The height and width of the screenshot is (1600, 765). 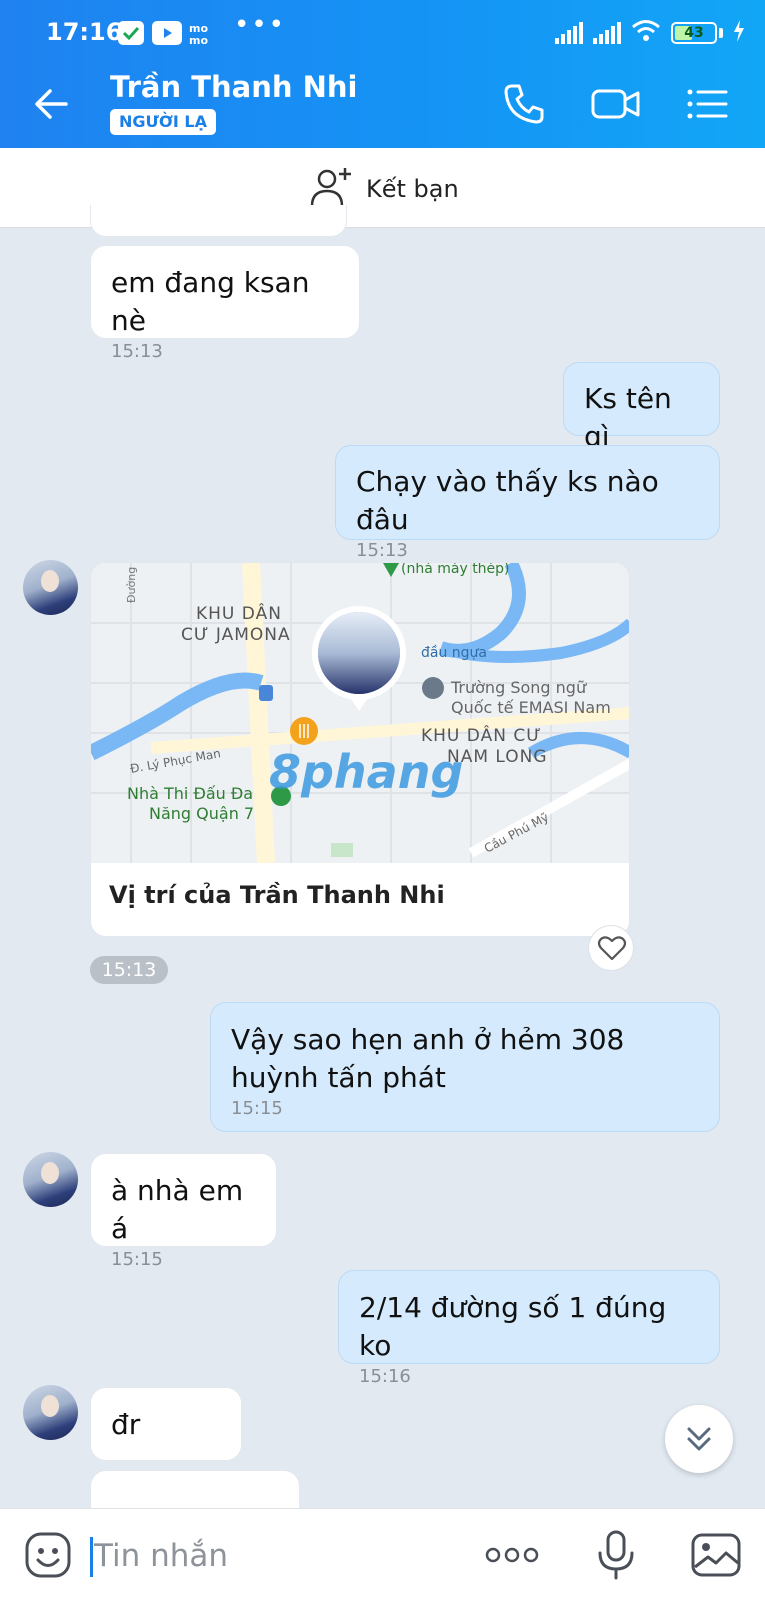 What do you see at coordinates (507, 500) in the screenshot?
I see `message-text: Chạy vào thấy ks nào đâu` at bounding box center [507, 500].